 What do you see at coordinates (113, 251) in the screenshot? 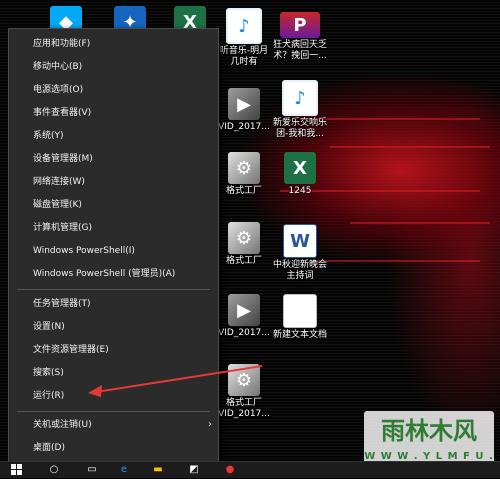
I see `menu-item-powershell: Windows PowerShell(I)` at bounding box center [113, 251].